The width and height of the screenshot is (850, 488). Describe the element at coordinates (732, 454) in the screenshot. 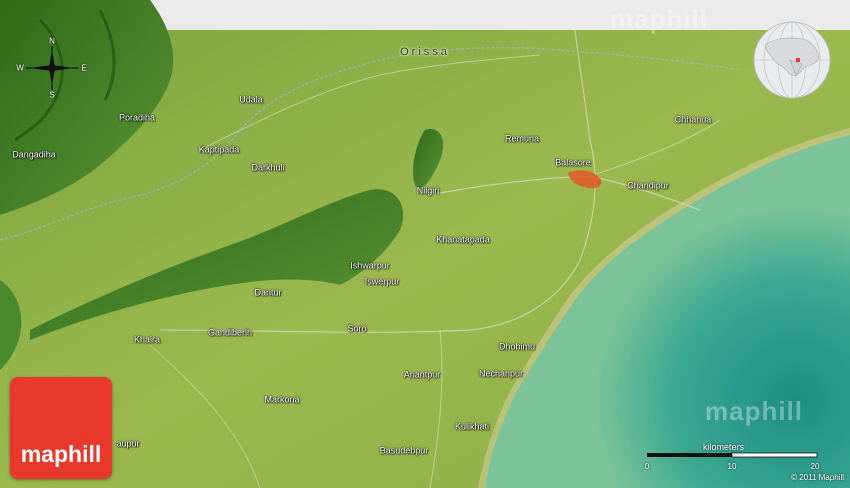

I see `scale-bar: kilometers 0 10 20` at that location.